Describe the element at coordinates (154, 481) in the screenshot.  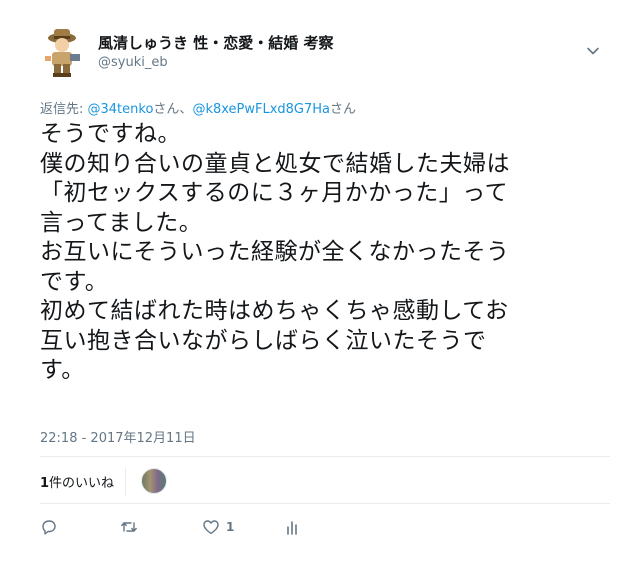
I see `liker-avatar` at that location.